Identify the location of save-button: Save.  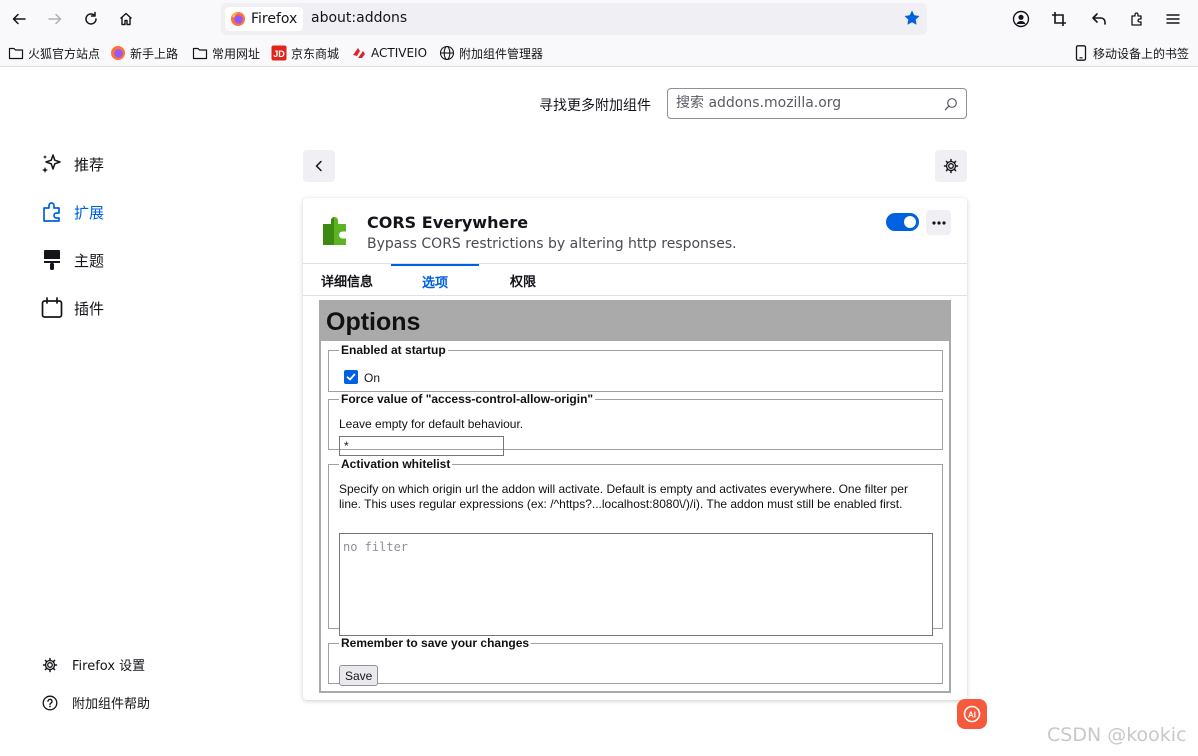
(359, 675).